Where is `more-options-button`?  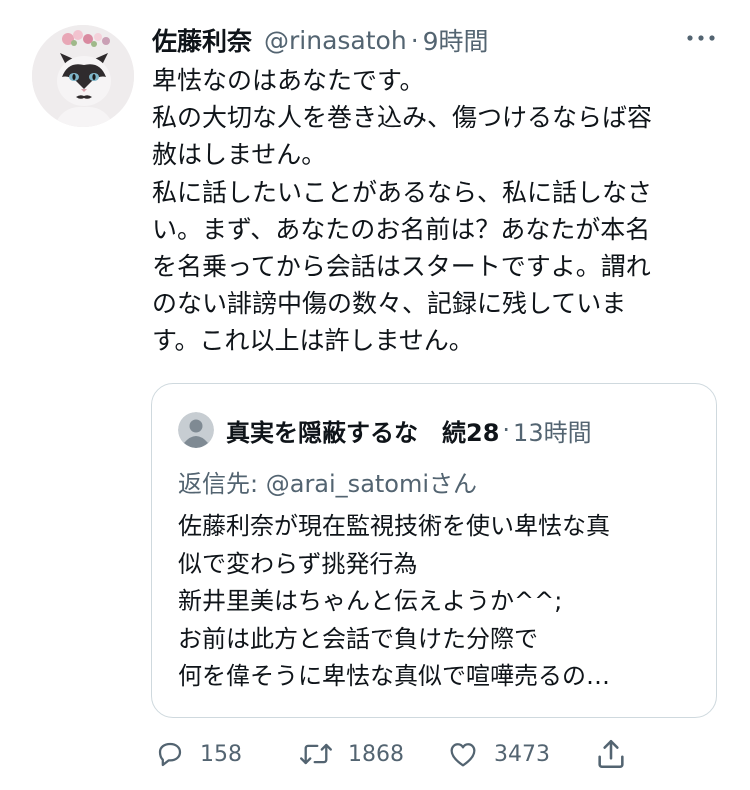 more-options-button is located at coordinates (701, 38).